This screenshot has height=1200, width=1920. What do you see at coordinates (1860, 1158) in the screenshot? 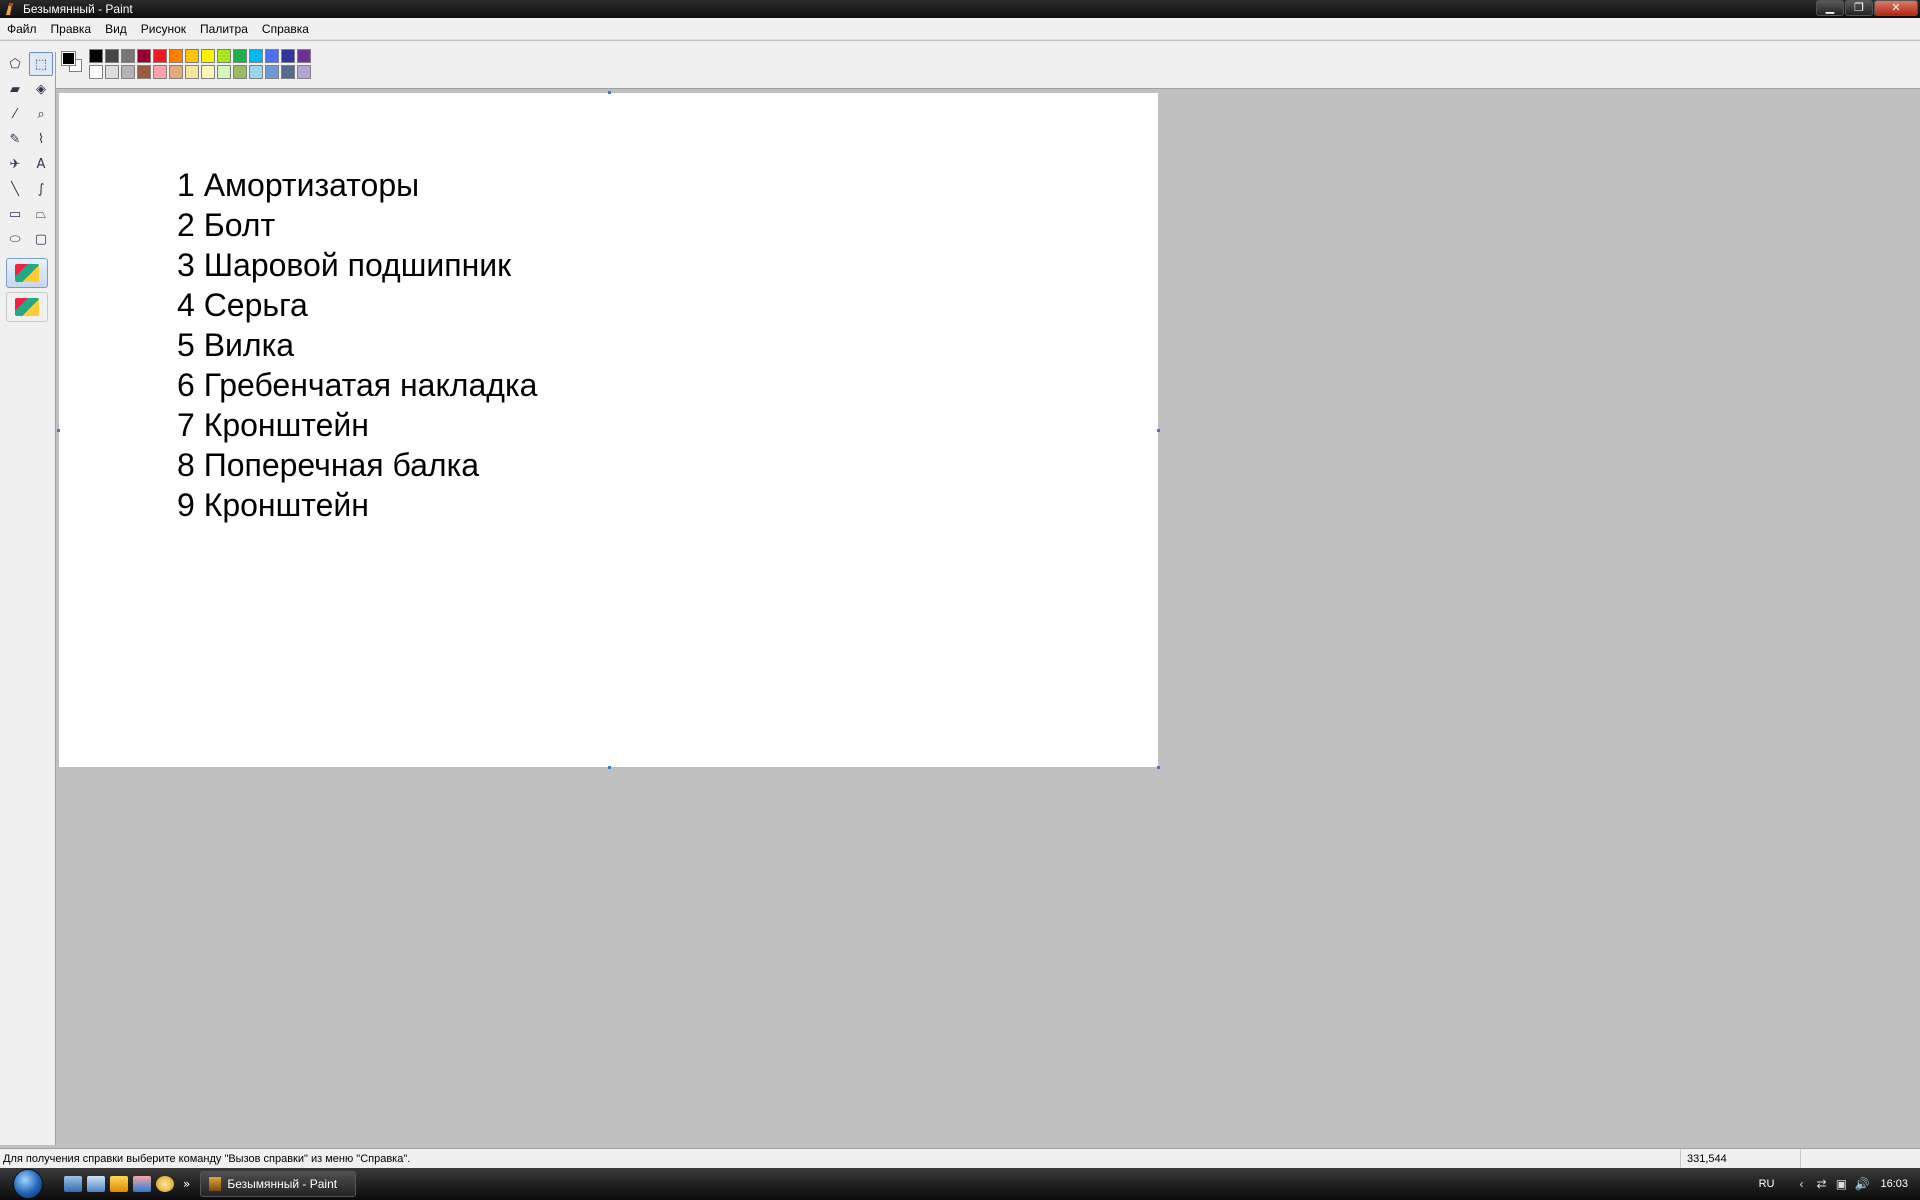
I see `selection-size` at bounding box center [1860, 1158].